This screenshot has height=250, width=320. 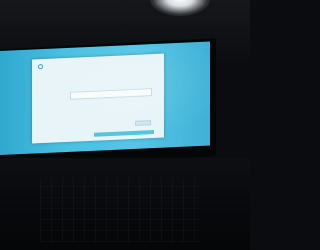 I want to click on app-logo-icon, so click(x=40, y=67).